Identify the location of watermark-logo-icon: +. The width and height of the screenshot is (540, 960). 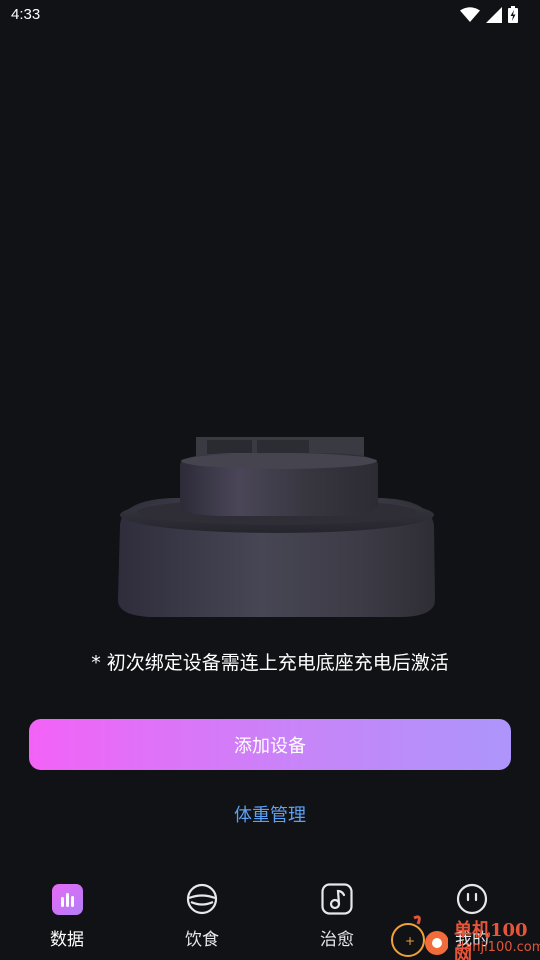
(419, 936).